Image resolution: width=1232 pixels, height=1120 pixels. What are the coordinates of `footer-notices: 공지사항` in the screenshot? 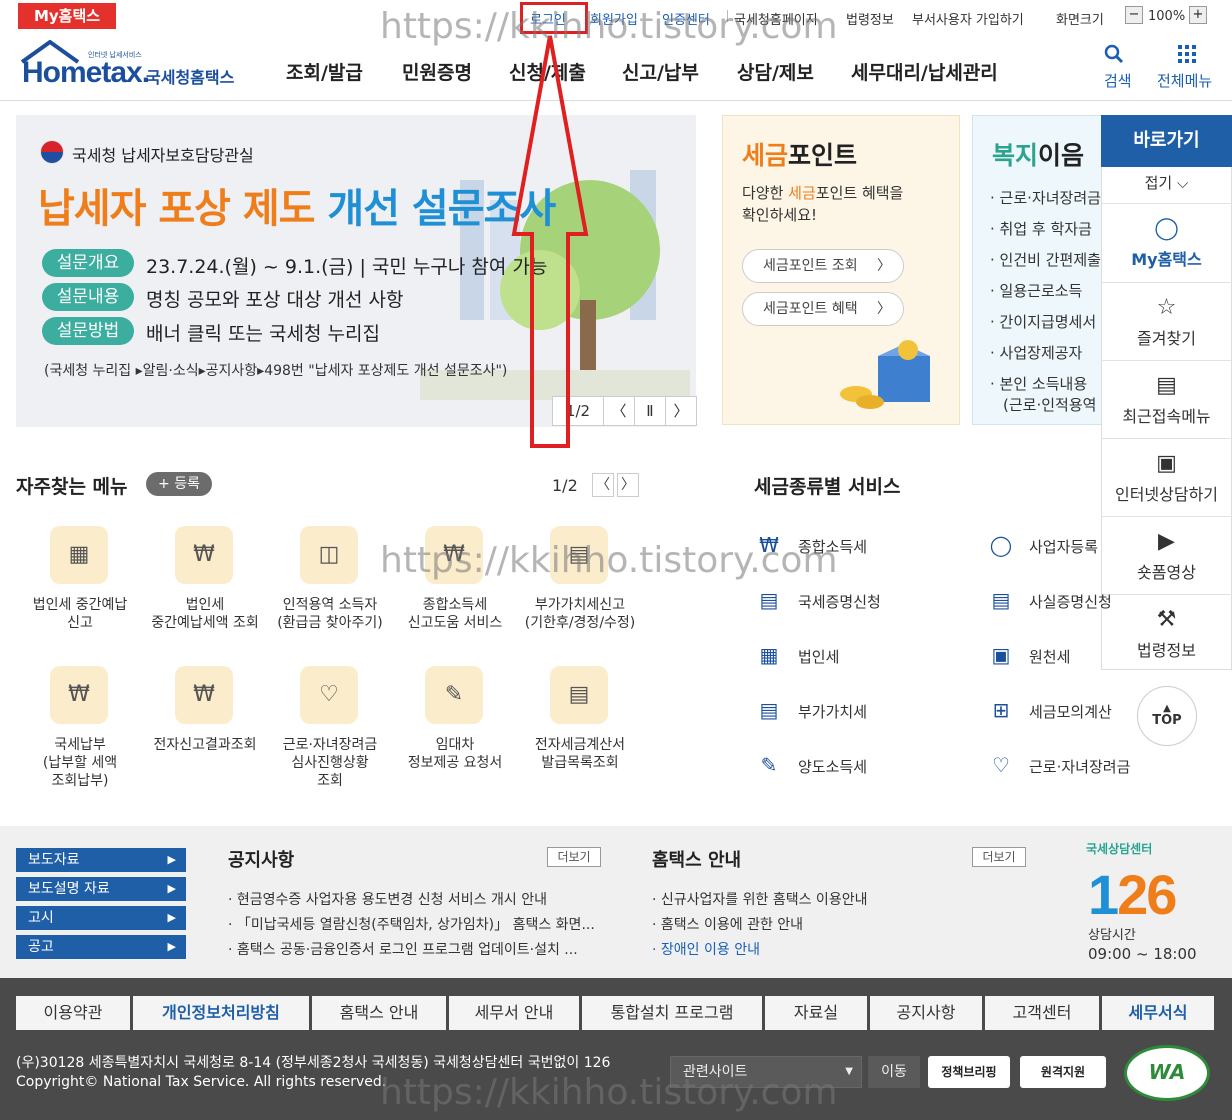 It's located at (926, 1013).